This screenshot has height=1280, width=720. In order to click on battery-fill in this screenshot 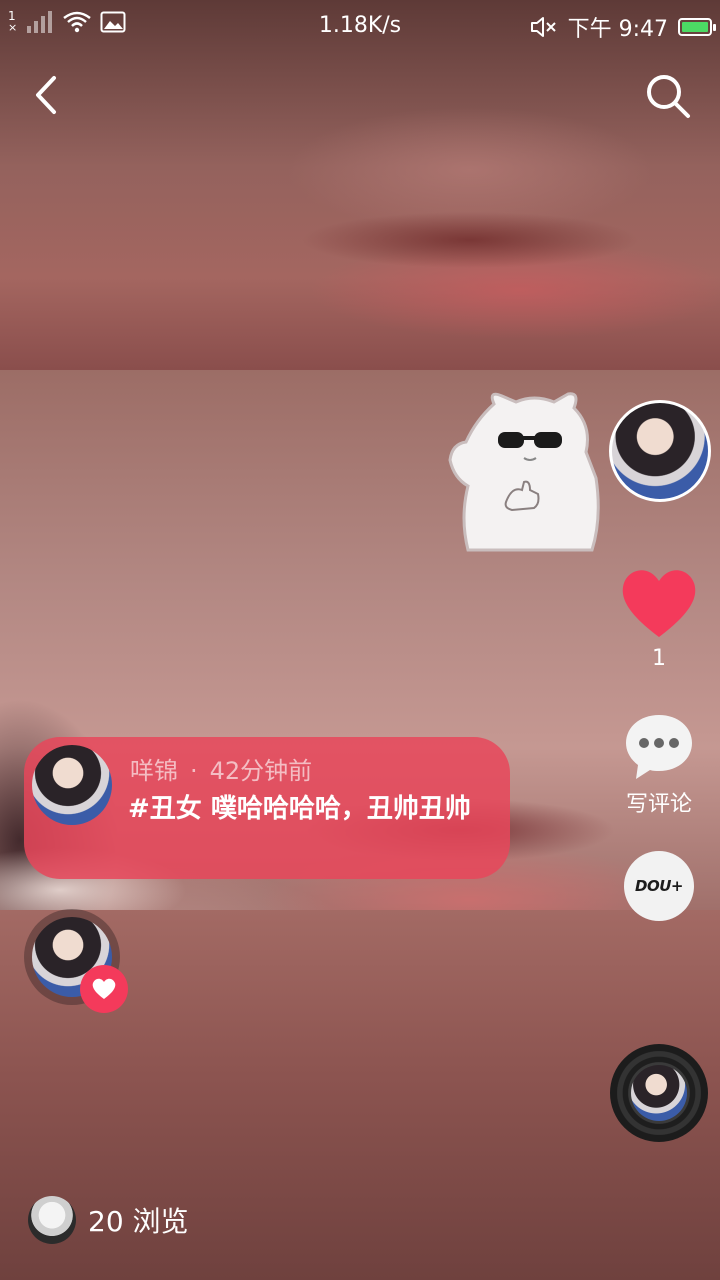, I will do `click(695, 27)`.